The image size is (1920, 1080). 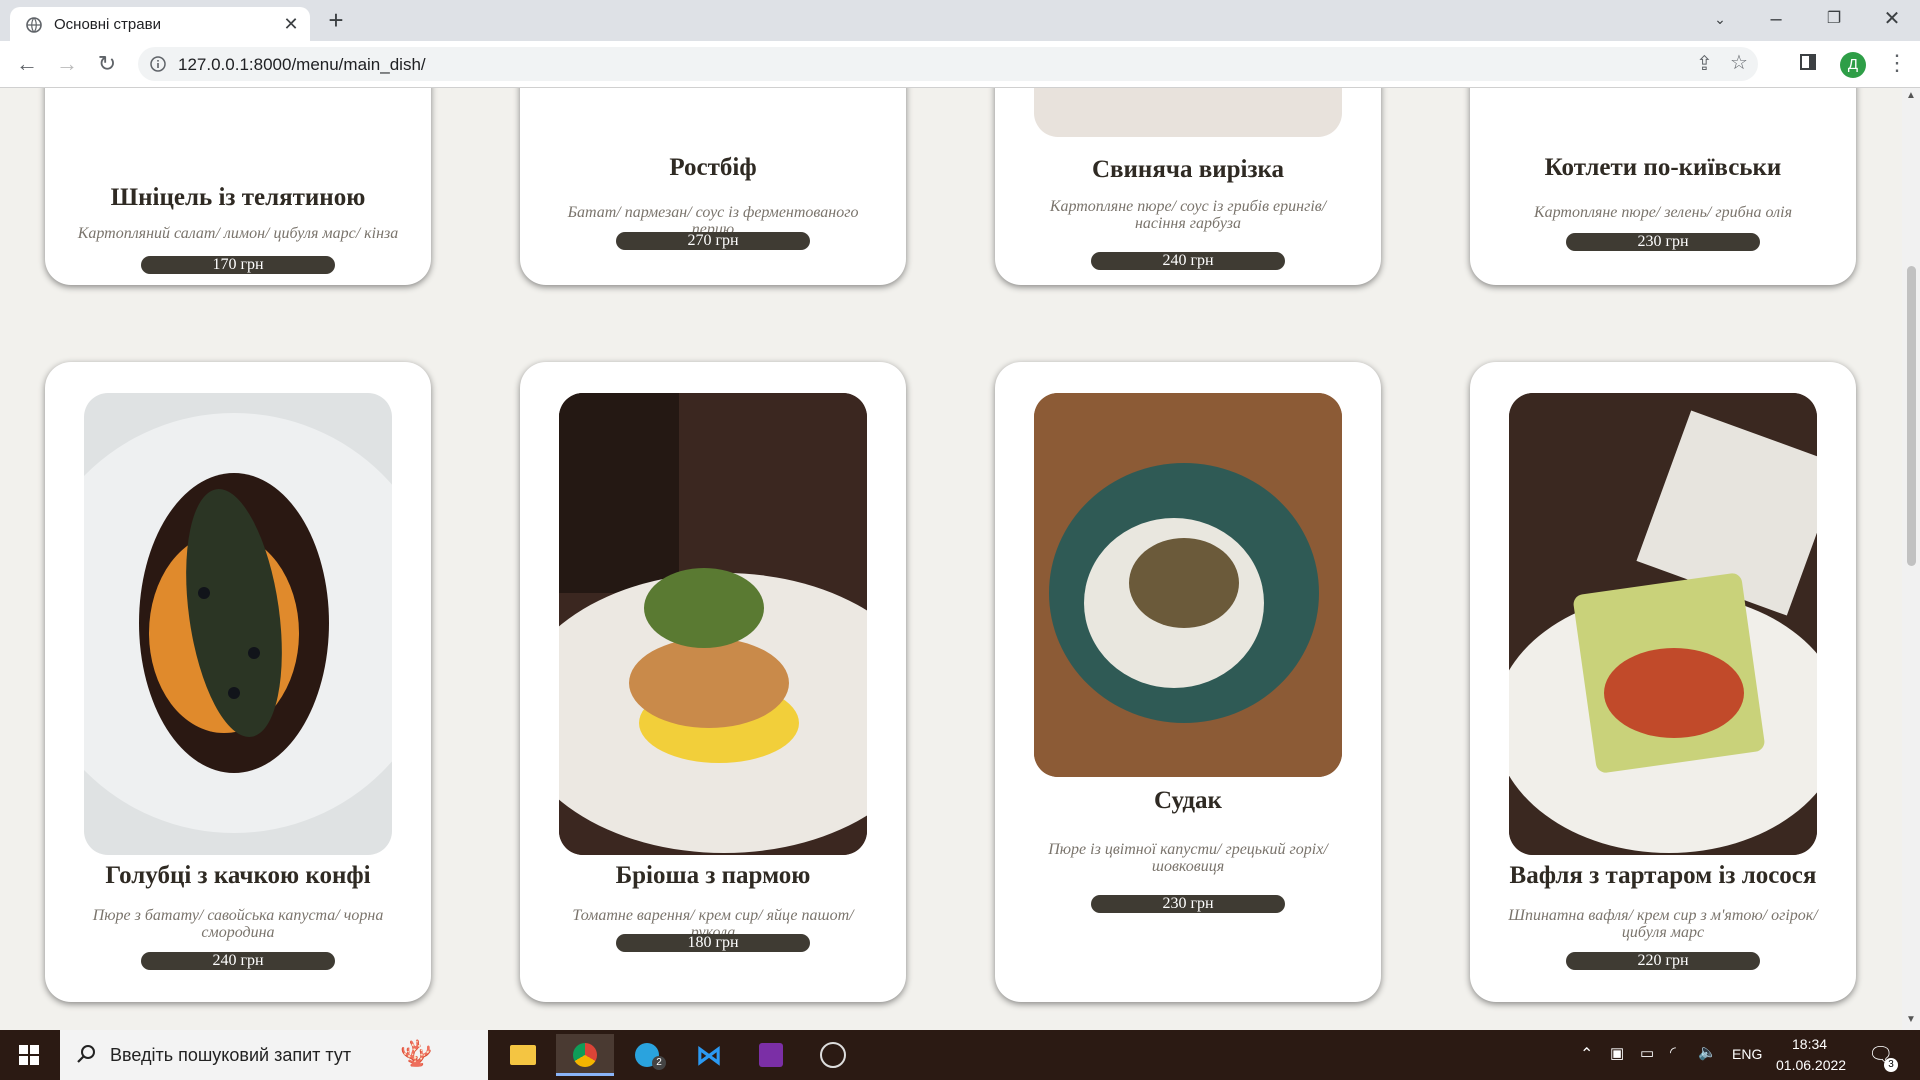 I want to click on globe-icon, so click(x=34, y=25).